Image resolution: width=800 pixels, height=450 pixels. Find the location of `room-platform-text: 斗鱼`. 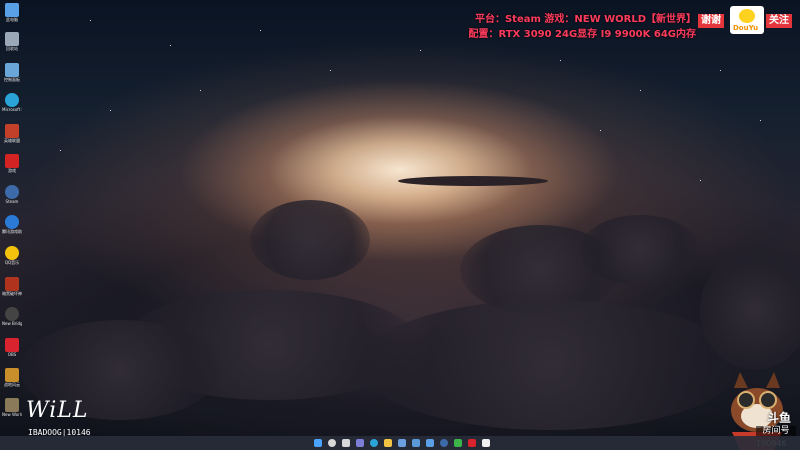

room-platform-text: 斗鱼 is located at coordinates (778, 418).